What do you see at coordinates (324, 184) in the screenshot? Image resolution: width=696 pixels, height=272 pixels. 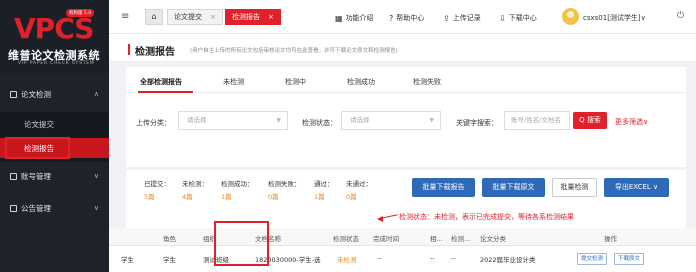 I see `stat-label: 通过：` at bounding box center [324, 184].